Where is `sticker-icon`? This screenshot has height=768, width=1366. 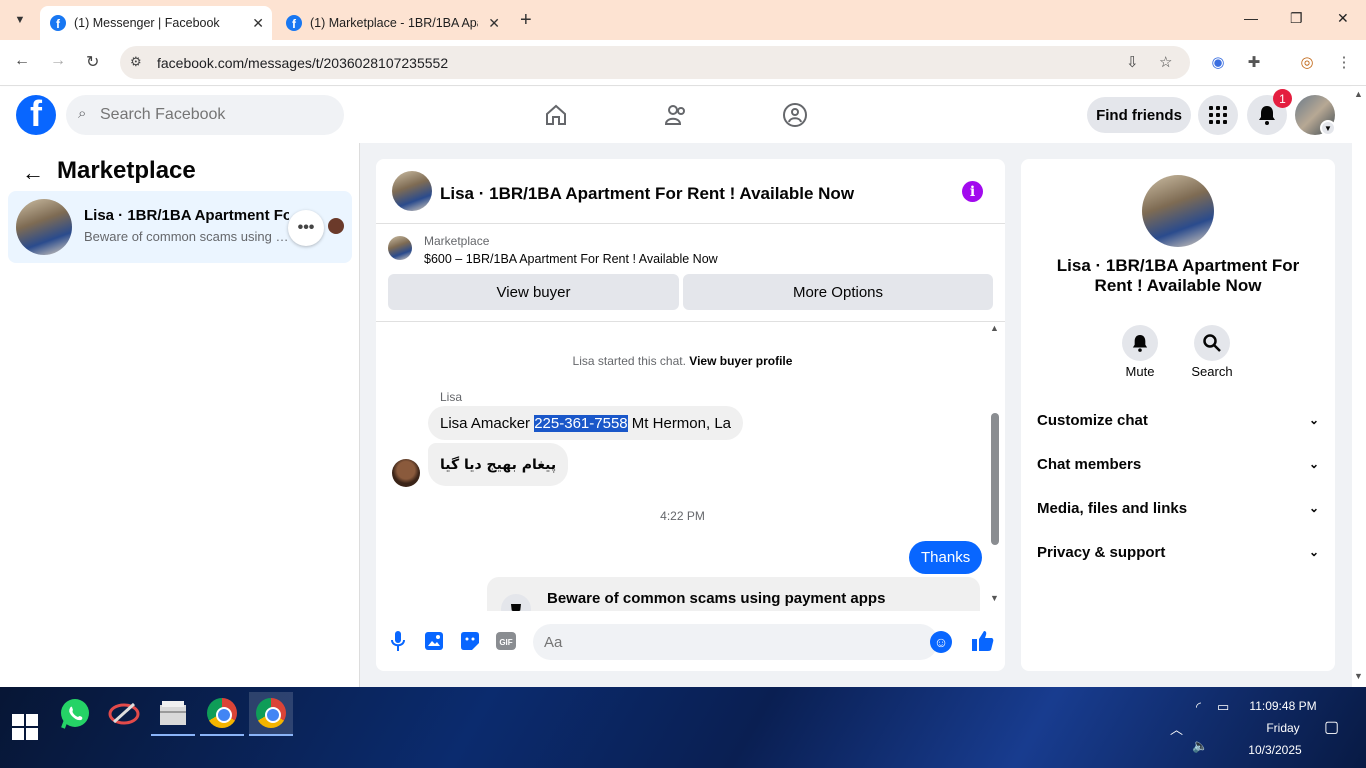
sticker-icon is located at coordinates (470, 641).